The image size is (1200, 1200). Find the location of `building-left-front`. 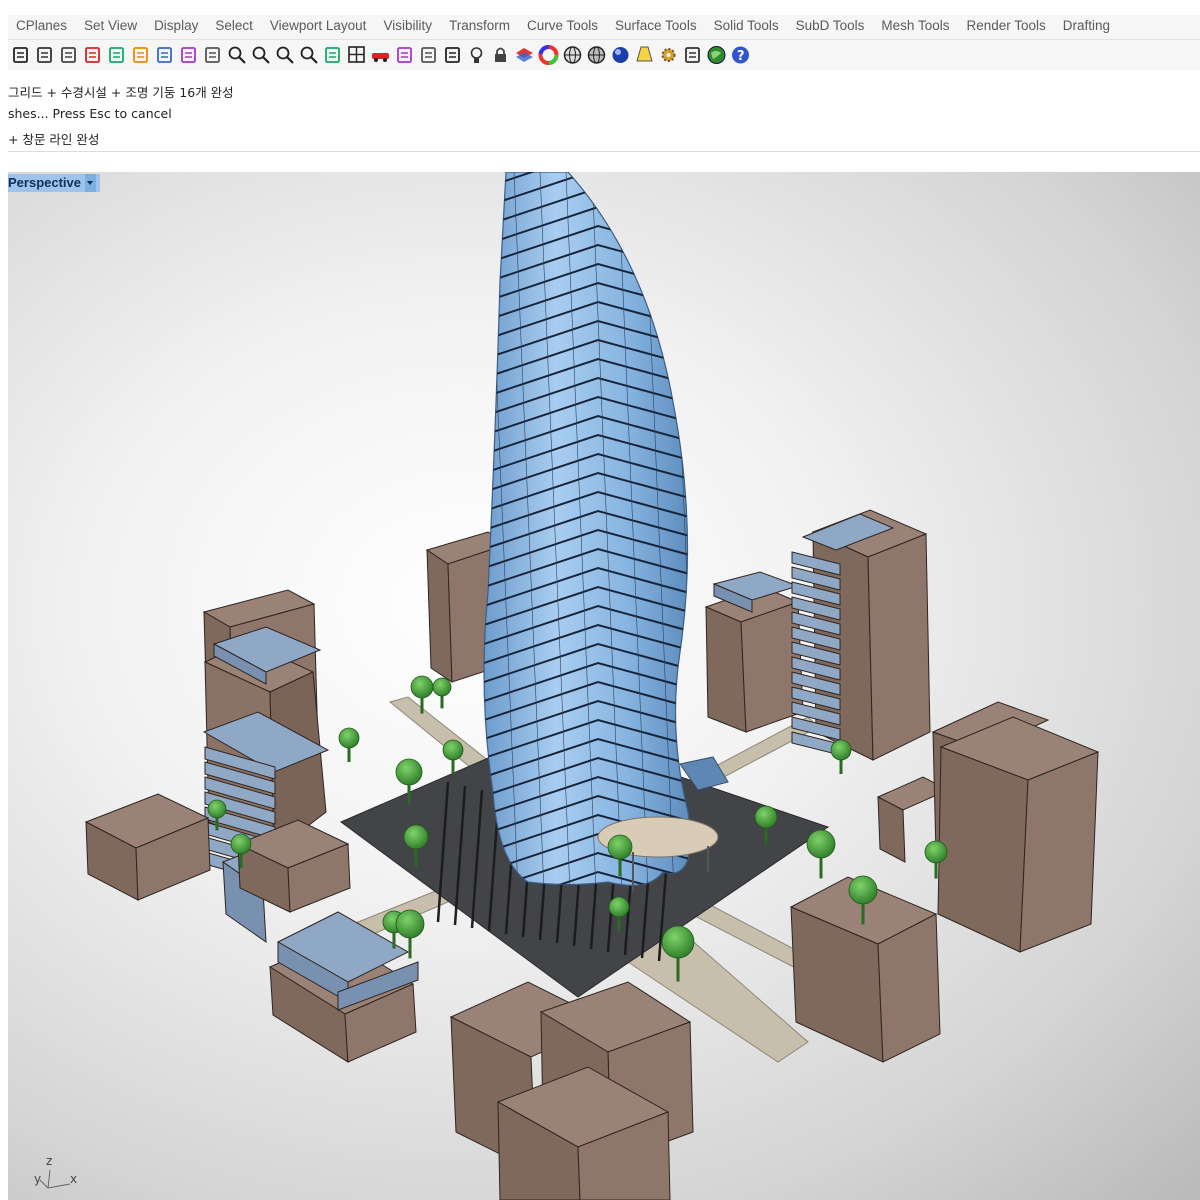

building-left-front is located at coordinates (147, 847).